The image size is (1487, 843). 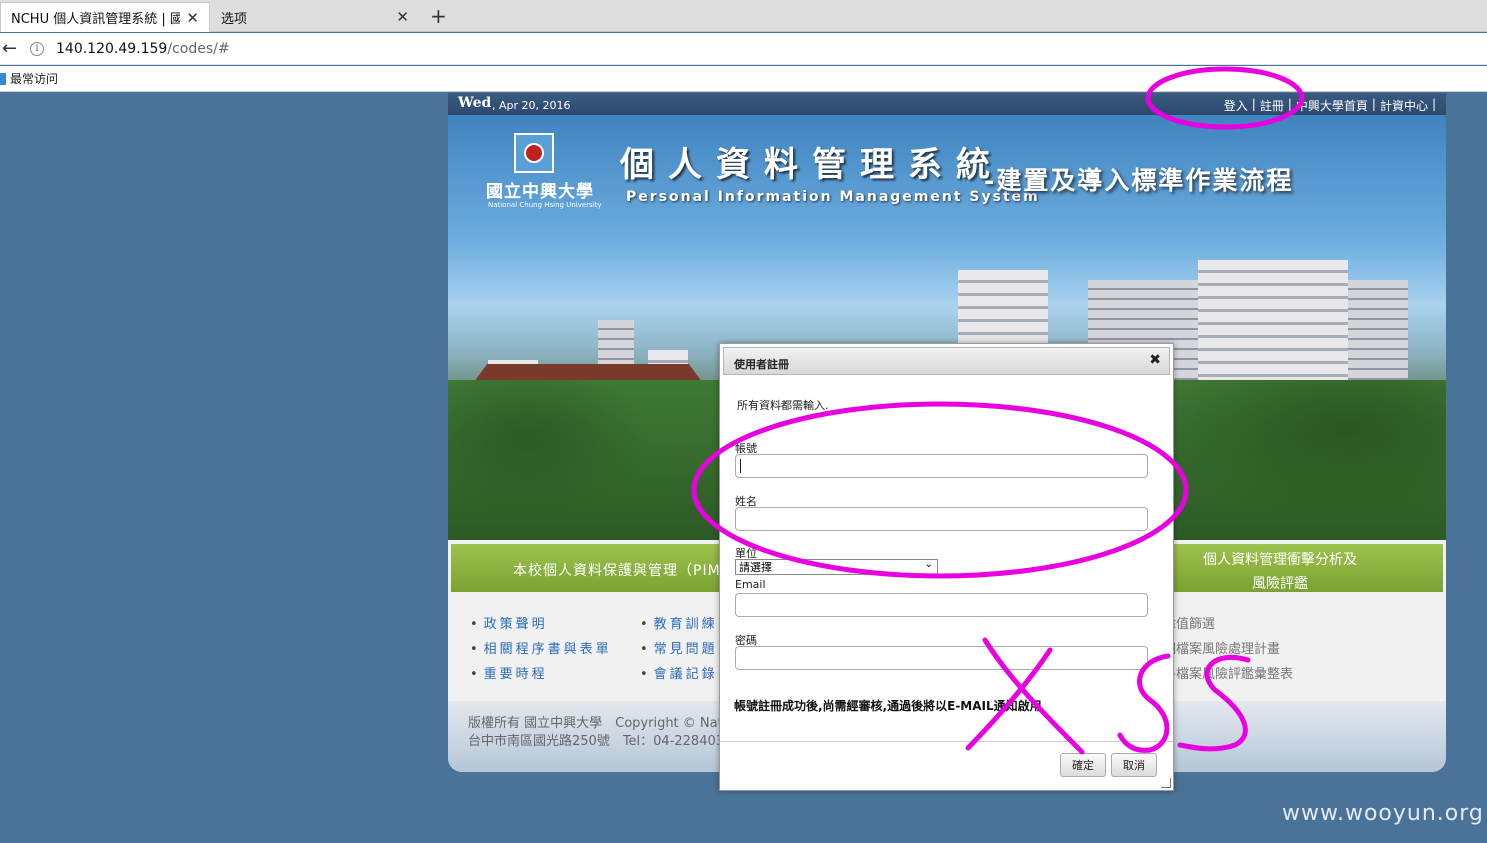 I want to click on logo-name-zh: 國立中興大學, so click(x=540, y=192).